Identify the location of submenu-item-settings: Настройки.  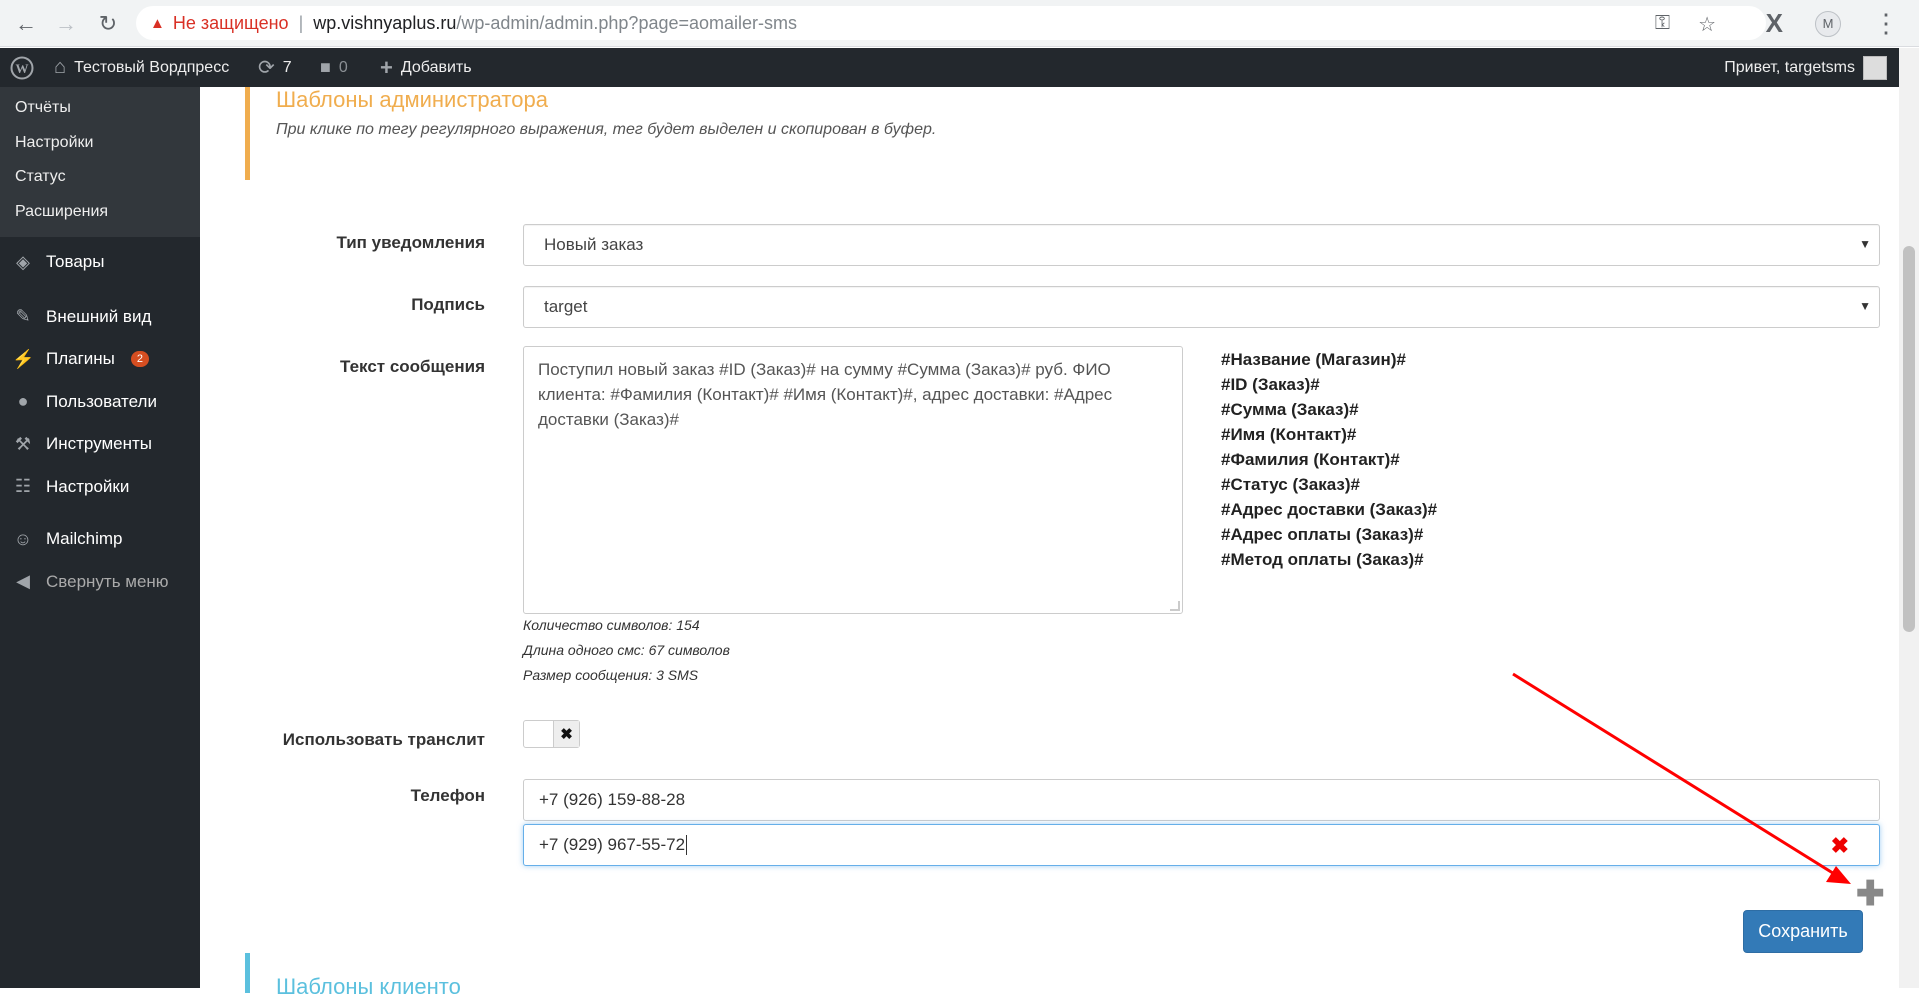
(100, 143).